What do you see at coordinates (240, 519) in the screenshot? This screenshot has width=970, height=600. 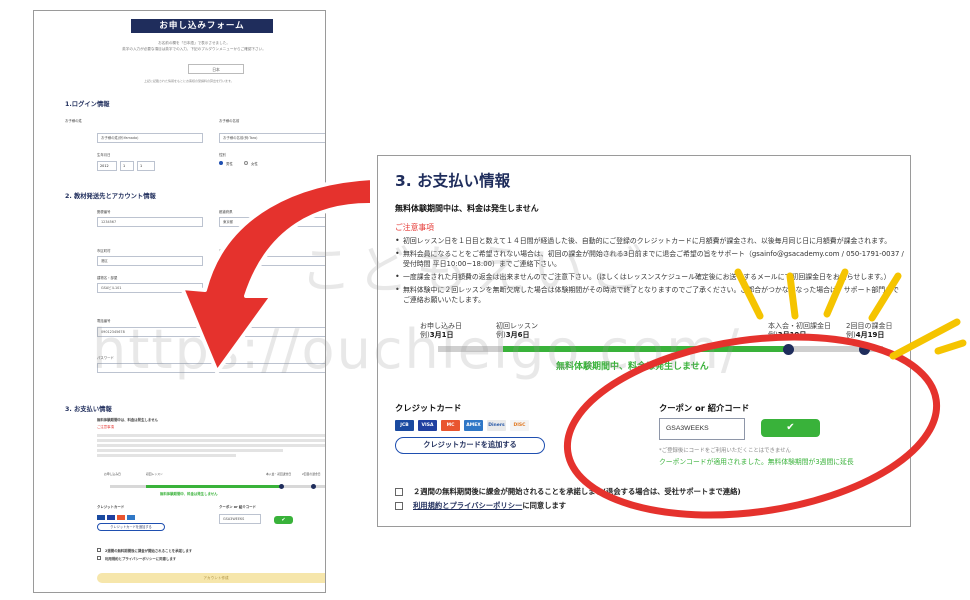 I see `thumb-coupon-input: GSA3WEEKS` at bounding box center [240, 519].